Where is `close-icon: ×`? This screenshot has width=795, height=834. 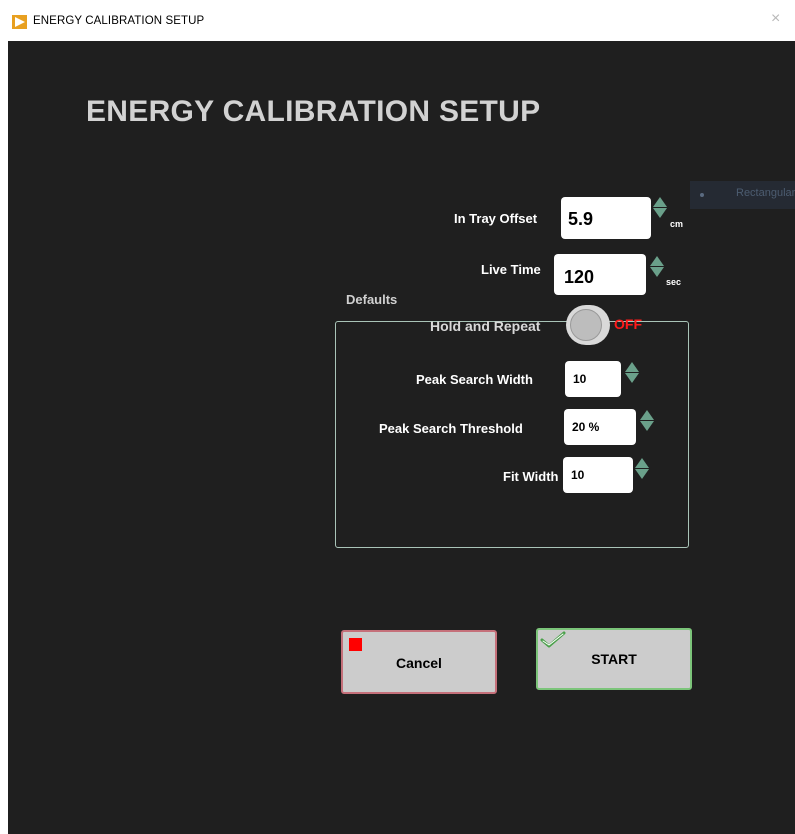
close-icon: × is located at coordinates (783, 19).